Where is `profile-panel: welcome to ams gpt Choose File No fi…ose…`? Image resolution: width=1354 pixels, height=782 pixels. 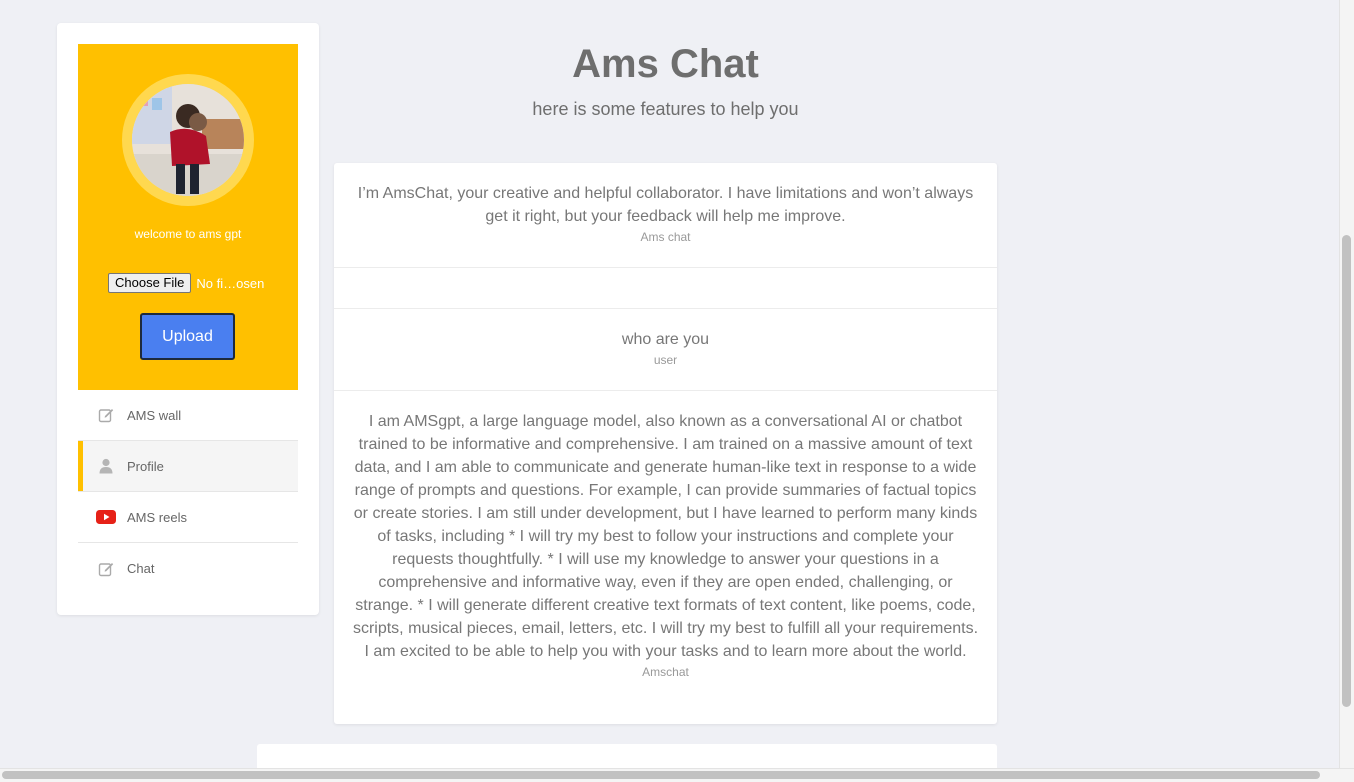
profile-panel: welcome to ams gpt Choose File No fi…ose… is located at coordinates (188, 217).